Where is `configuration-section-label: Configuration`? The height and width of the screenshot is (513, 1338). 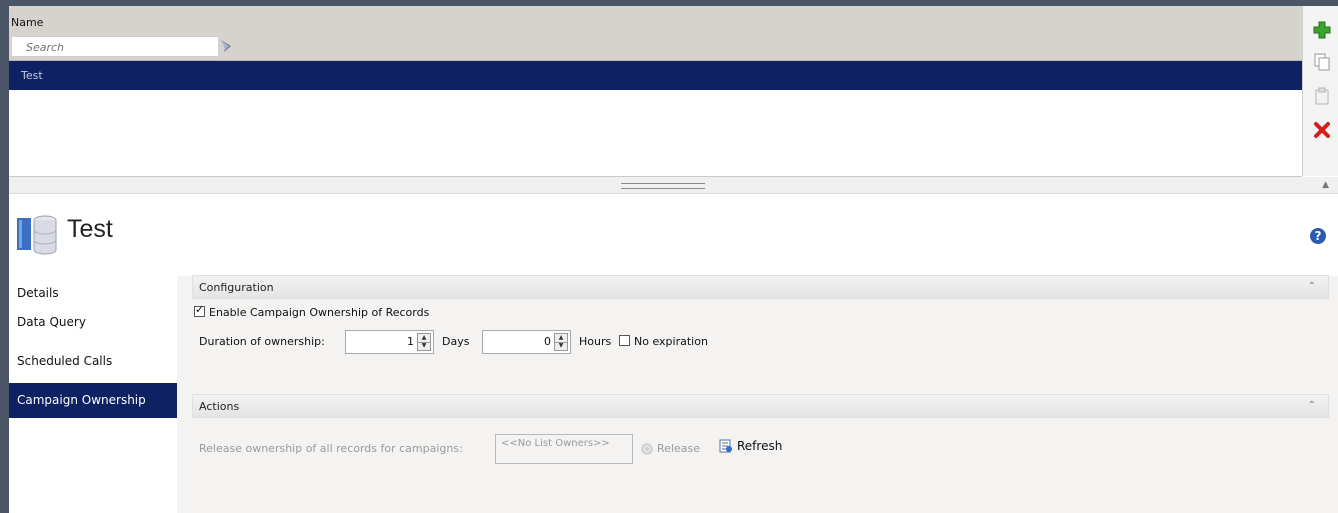 configuration-section-label: Configuration is located at coordinates (236, 287).